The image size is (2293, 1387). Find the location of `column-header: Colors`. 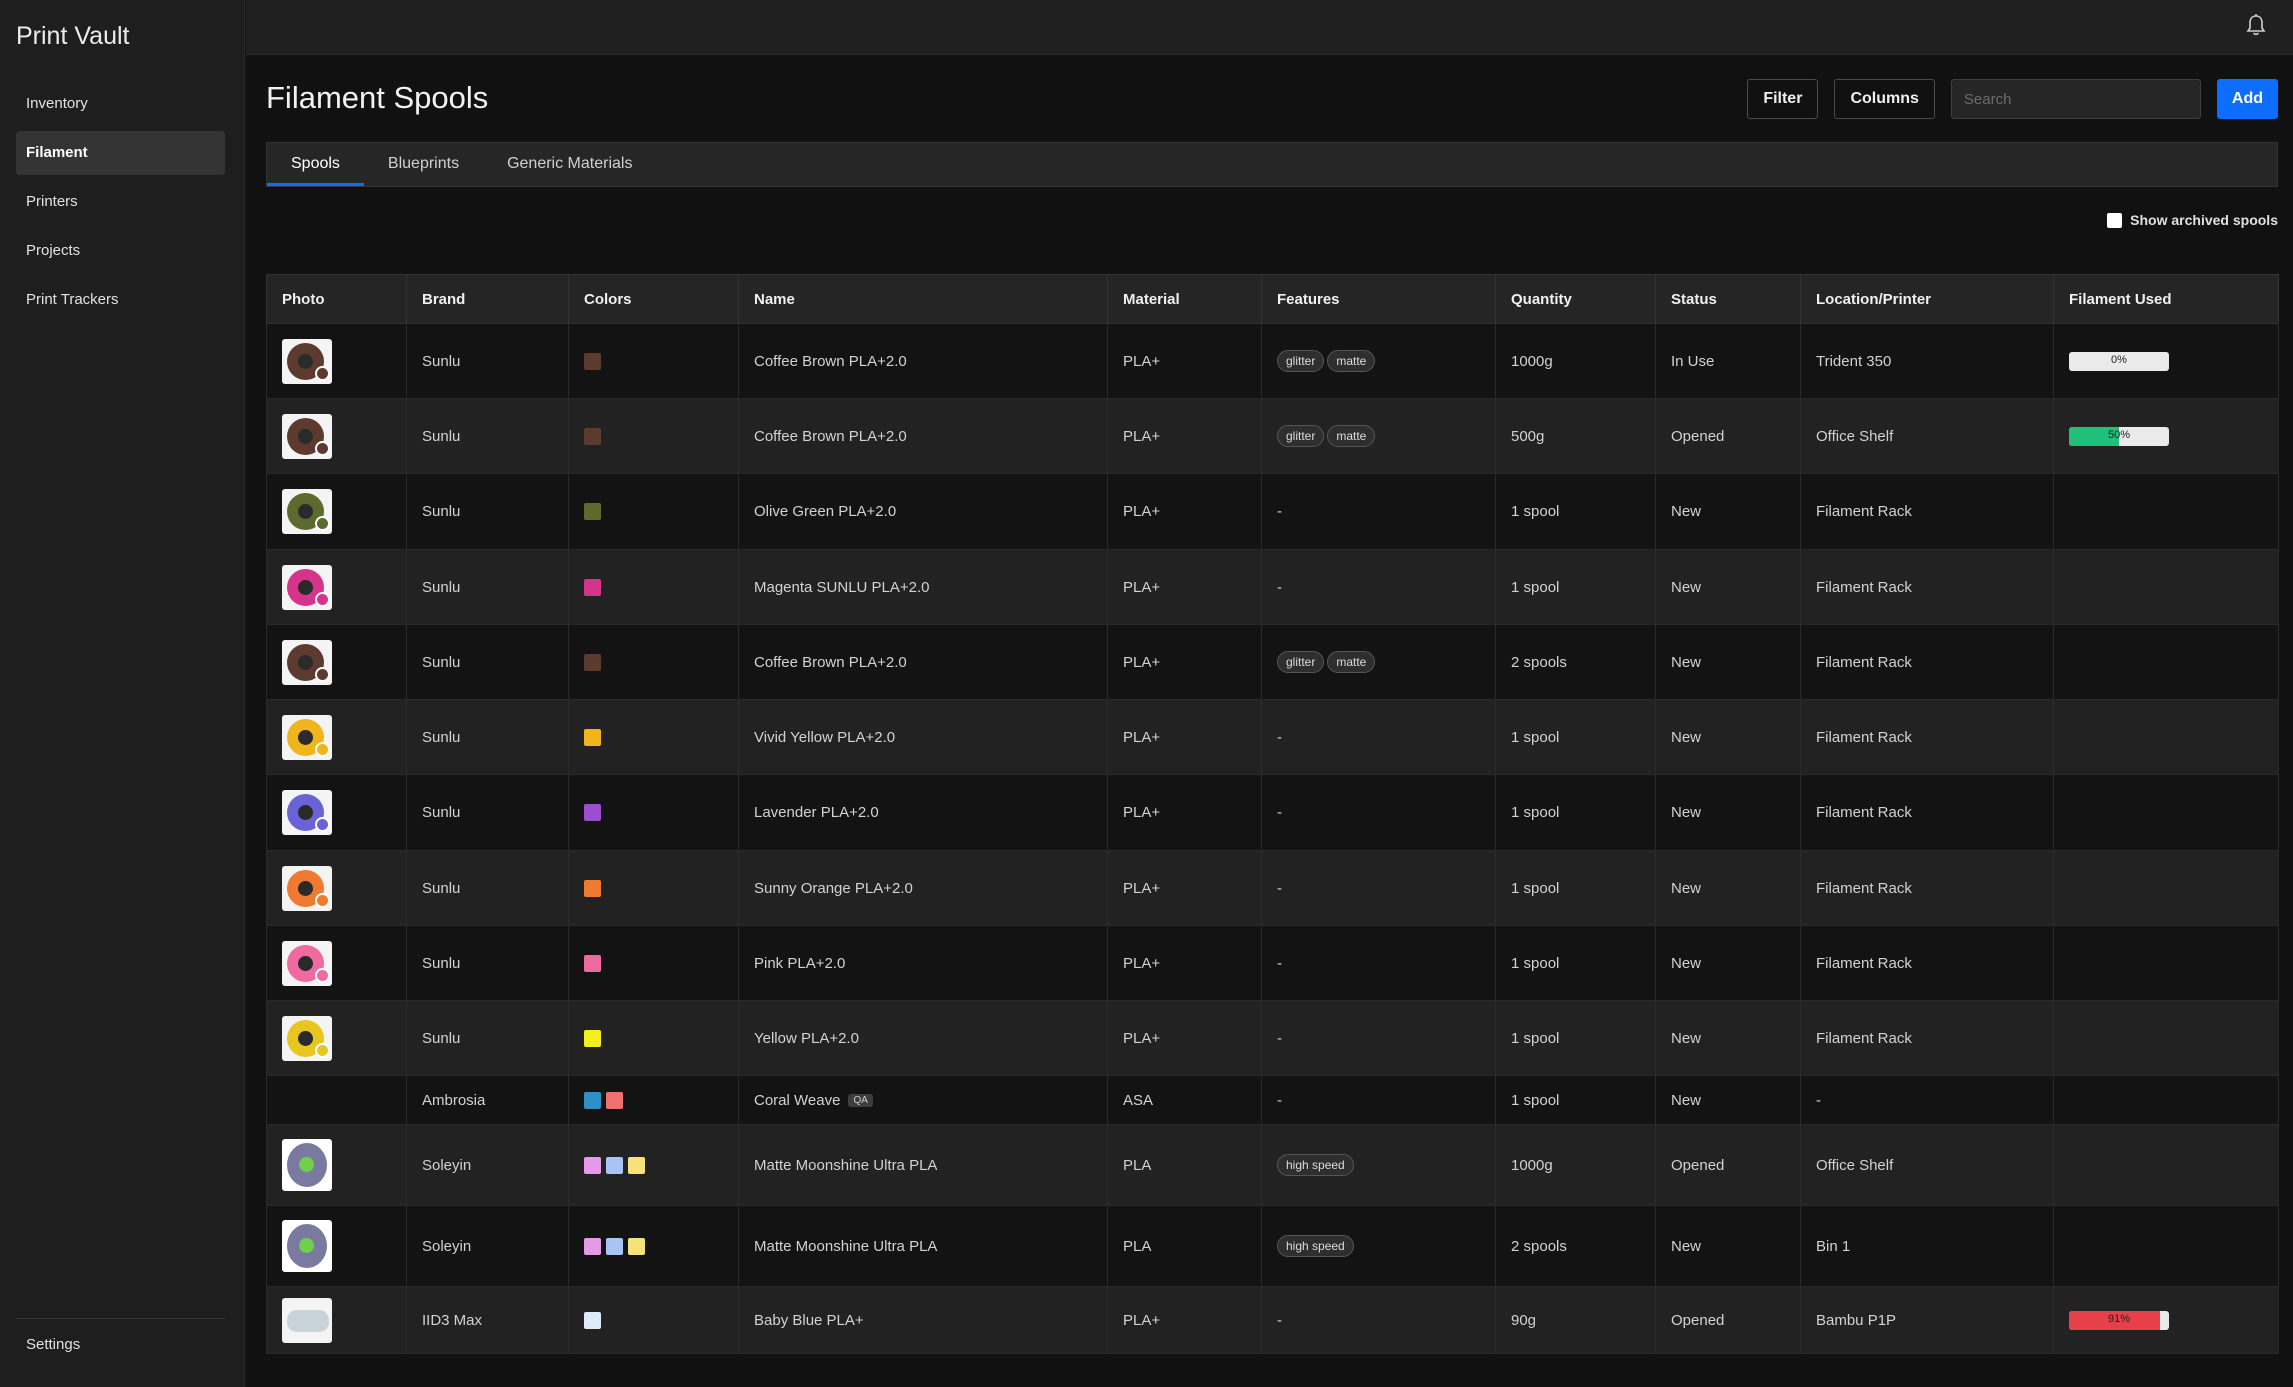

column-header: Colors is located at coordinates (653, 299).